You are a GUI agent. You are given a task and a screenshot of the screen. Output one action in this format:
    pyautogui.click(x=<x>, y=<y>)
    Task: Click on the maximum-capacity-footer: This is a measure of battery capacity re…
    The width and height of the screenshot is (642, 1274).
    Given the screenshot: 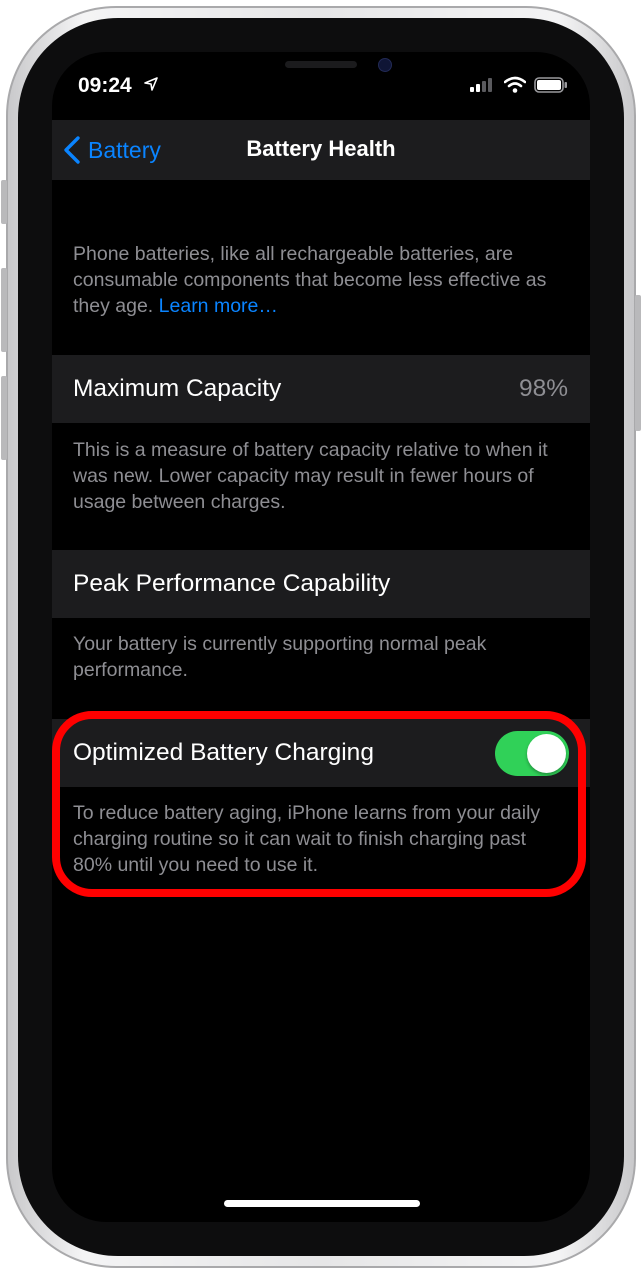 What is the action you would take?
    pyautogui.click(x=310, y=476)
    